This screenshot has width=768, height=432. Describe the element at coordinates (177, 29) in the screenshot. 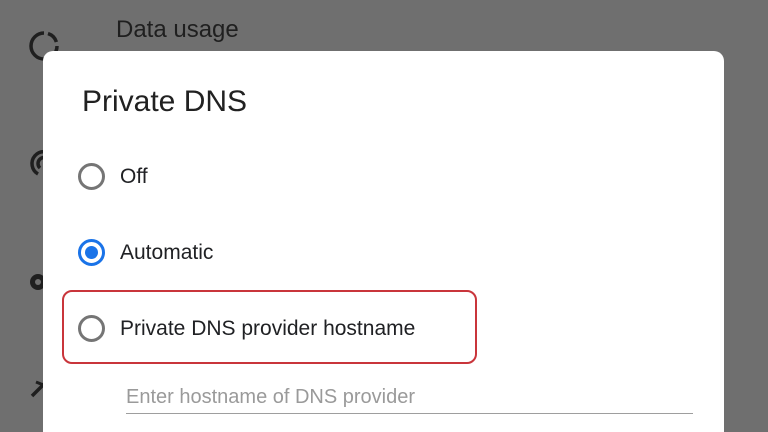

I see `settings-item-label: Data usage` at that location.